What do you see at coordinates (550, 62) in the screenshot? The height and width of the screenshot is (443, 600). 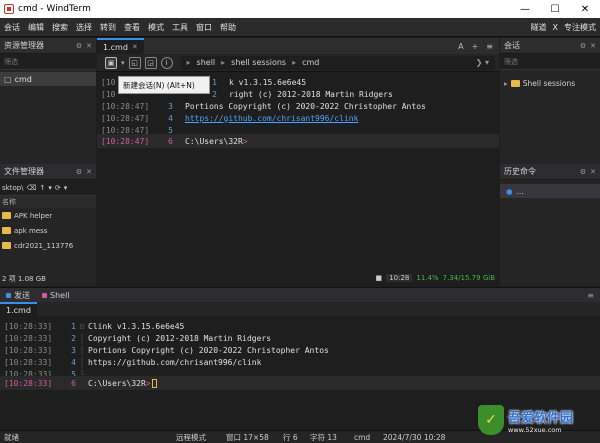 I see `session-filter-input: 筛选` at bounding box center [550, 62].